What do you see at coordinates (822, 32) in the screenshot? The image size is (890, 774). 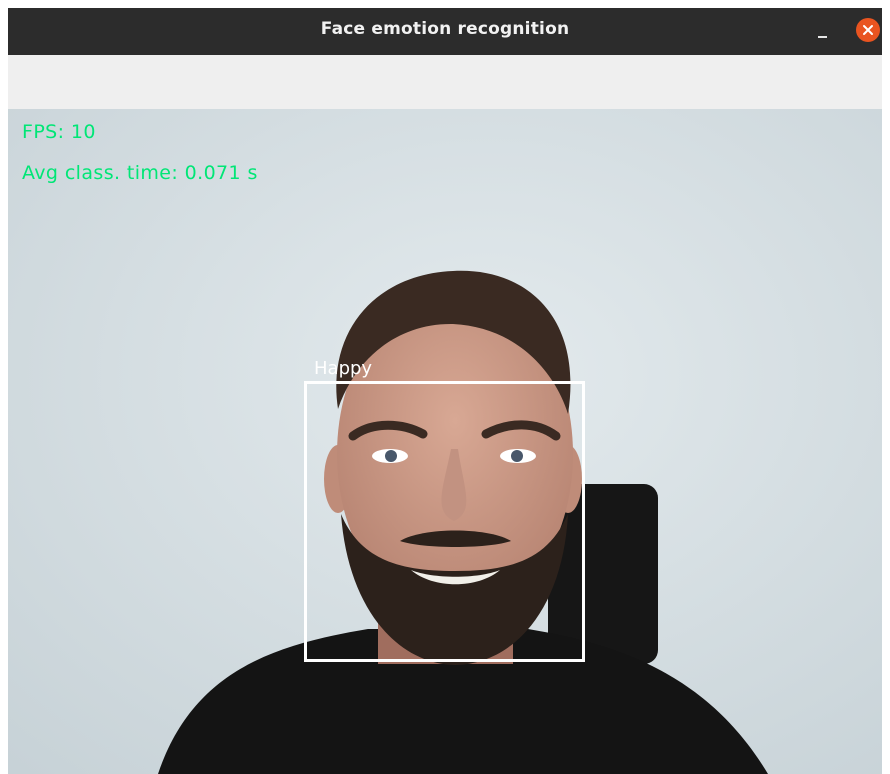 I see `minimize-button` at bounding box center [822, 32].